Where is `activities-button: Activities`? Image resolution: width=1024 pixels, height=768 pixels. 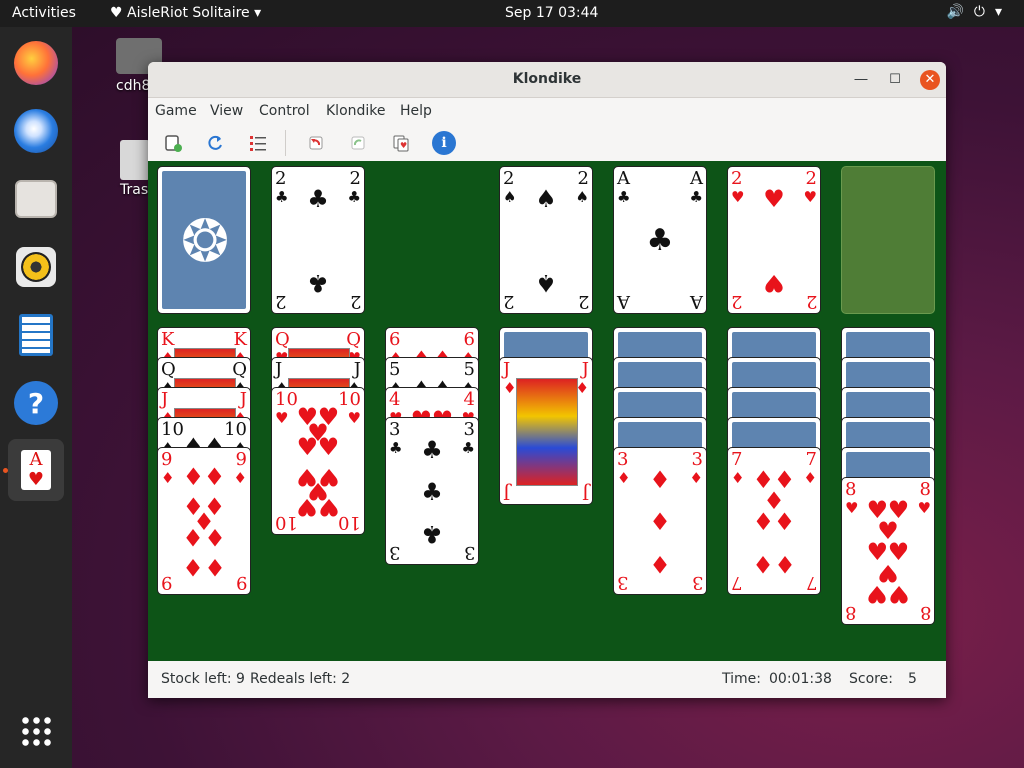 activities-button: Activities is located at coordinates (44, 13).